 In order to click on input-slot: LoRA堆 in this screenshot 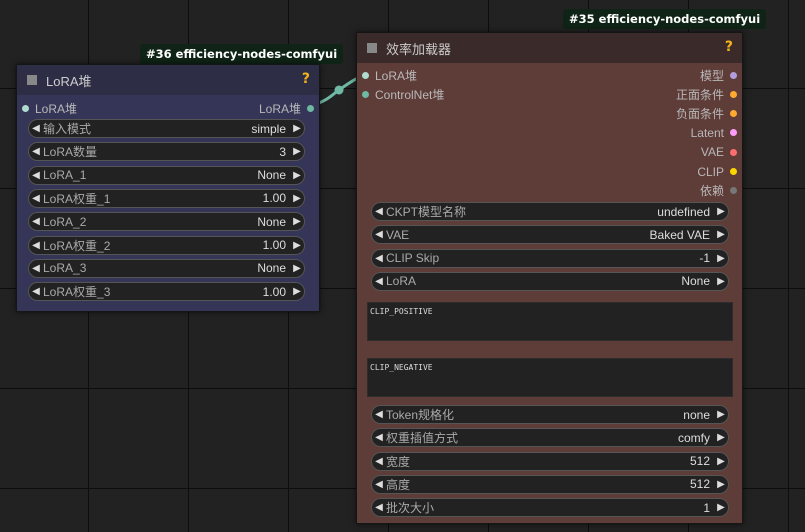, I will do `click(389, 75)`.